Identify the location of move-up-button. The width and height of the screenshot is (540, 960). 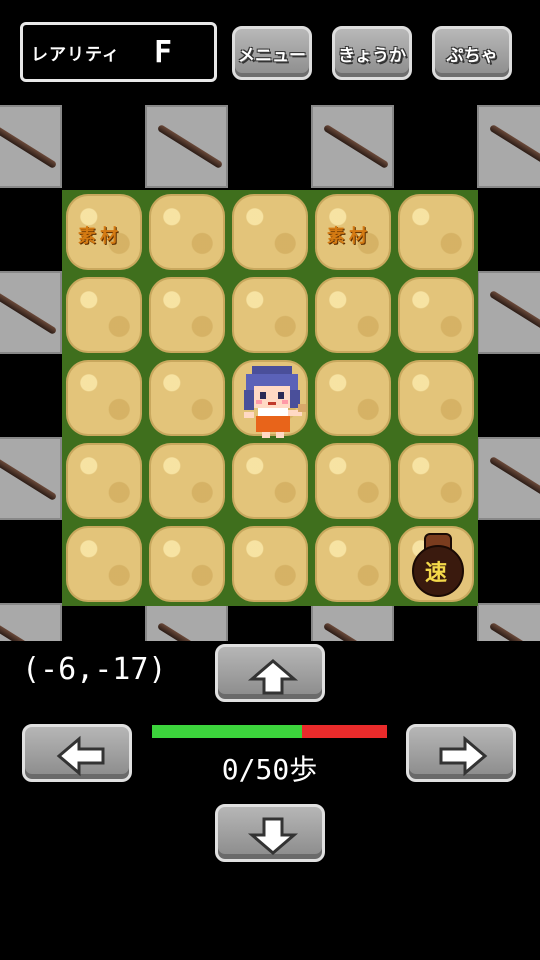
(270, 673).